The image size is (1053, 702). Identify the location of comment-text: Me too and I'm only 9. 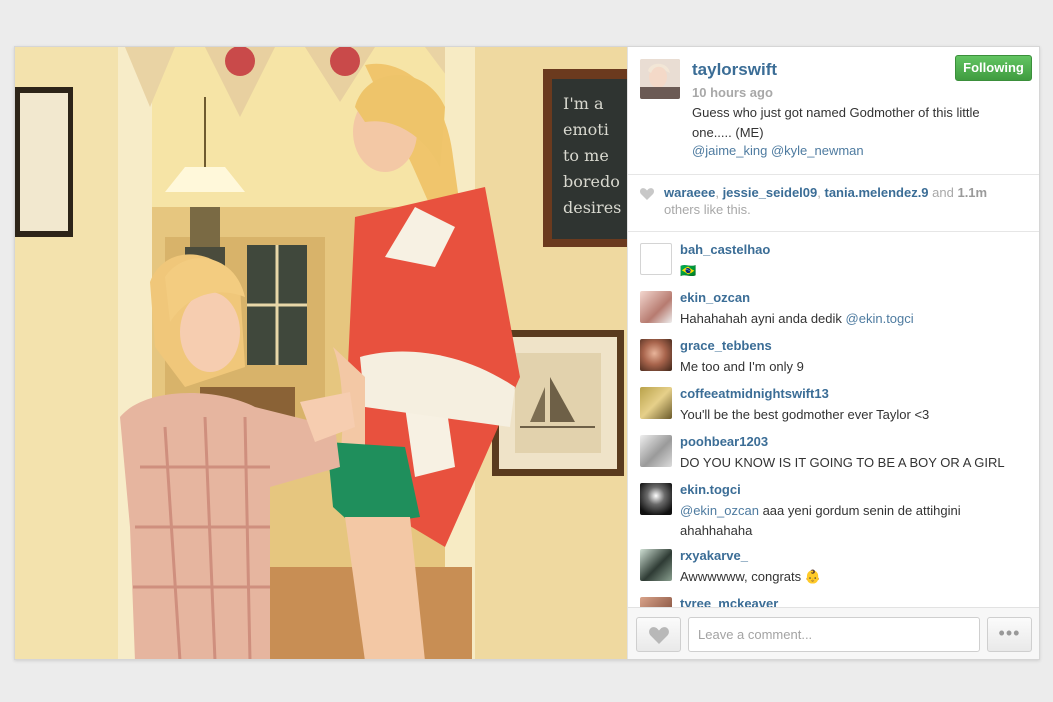
(852, 367).